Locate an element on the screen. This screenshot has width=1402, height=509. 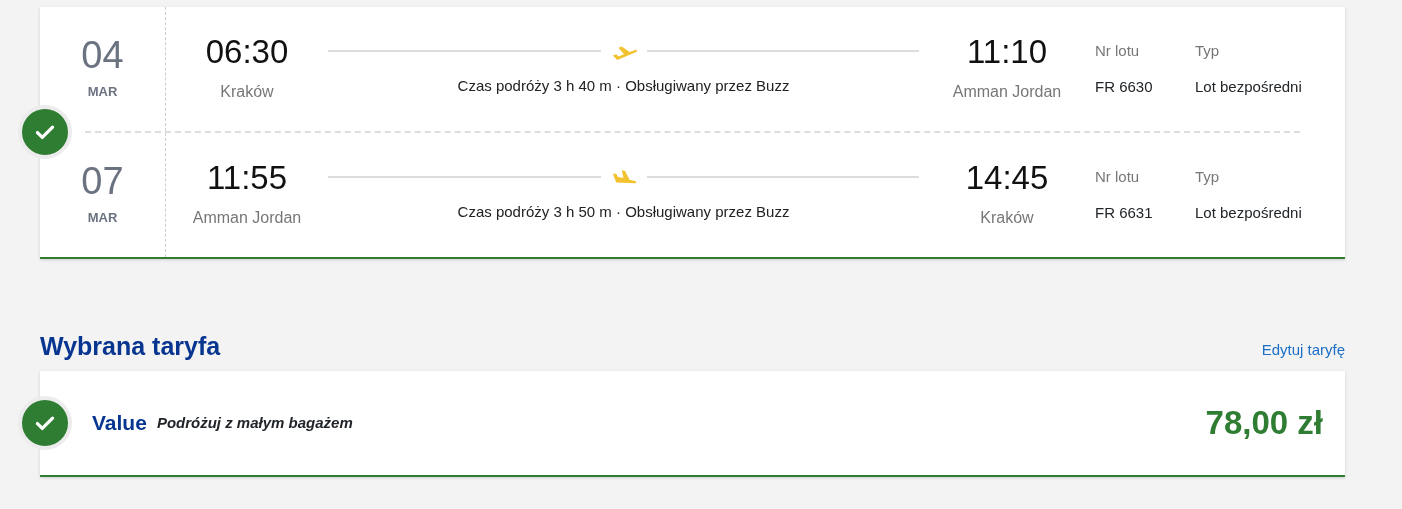
arrival-time: 11:10 is located at coordinates (1007, 51).